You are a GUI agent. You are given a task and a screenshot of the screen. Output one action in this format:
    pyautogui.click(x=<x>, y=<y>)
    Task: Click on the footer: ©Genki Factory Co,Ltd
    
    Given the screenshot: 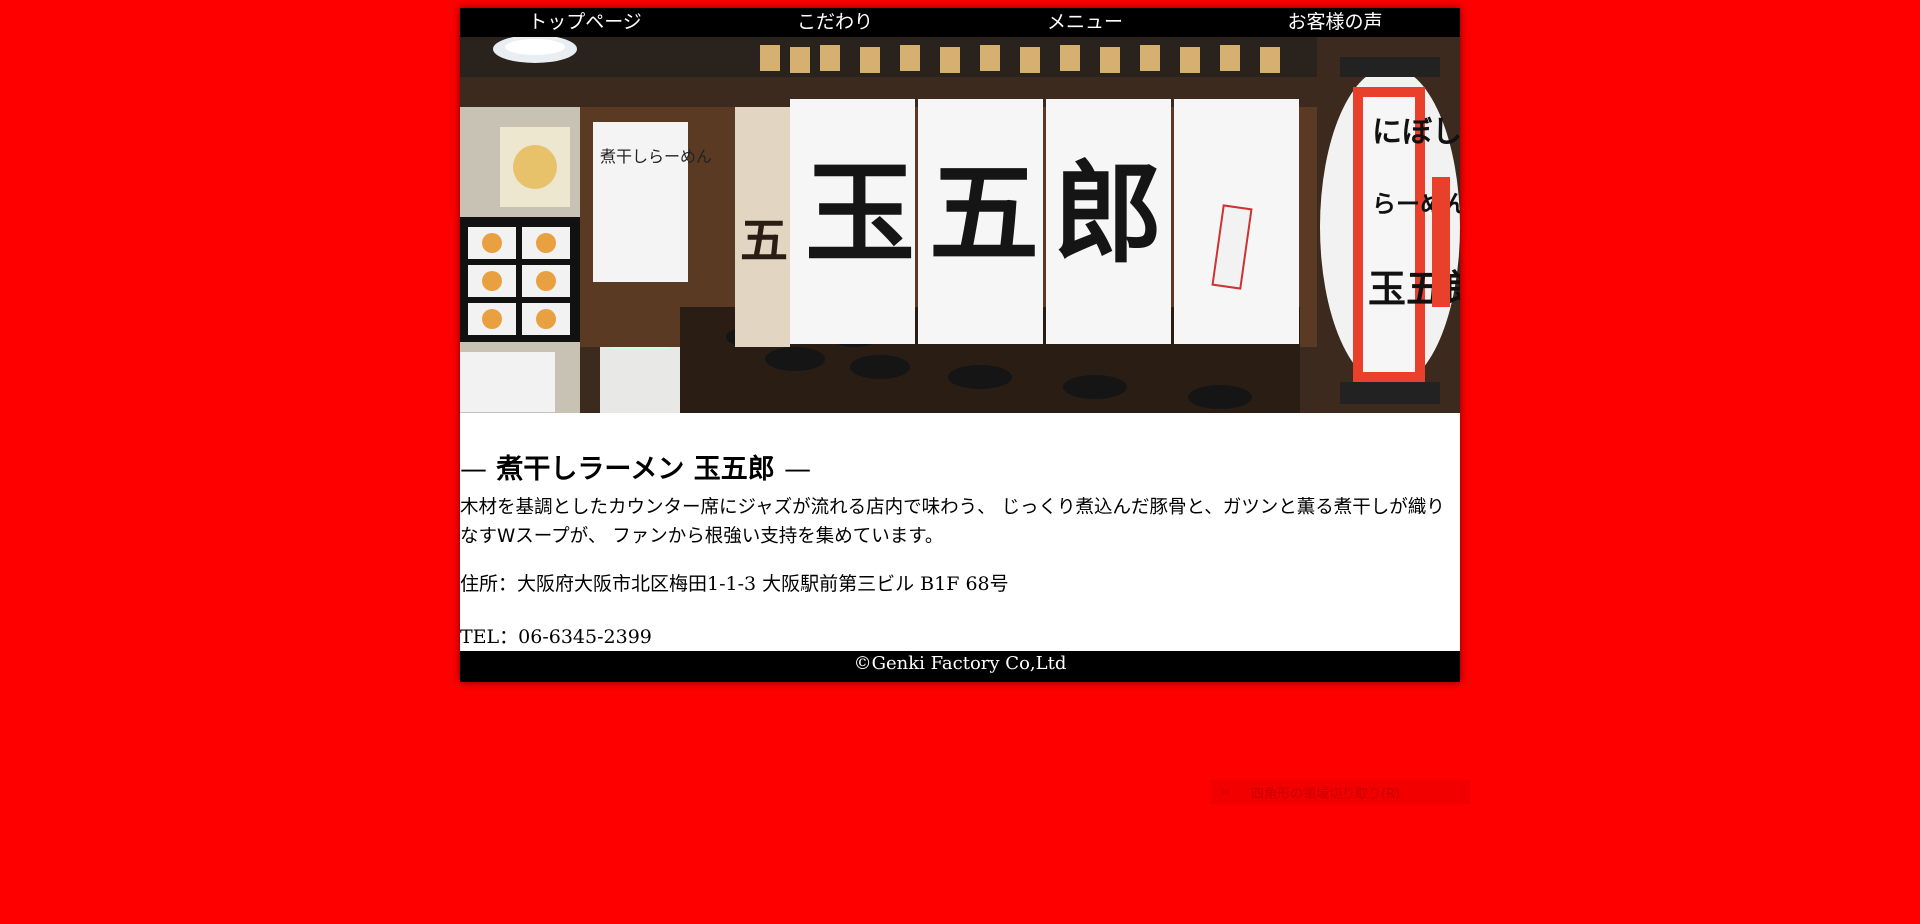 What is the action you would take?
    pyautogui.click(x=960, y=666)
    